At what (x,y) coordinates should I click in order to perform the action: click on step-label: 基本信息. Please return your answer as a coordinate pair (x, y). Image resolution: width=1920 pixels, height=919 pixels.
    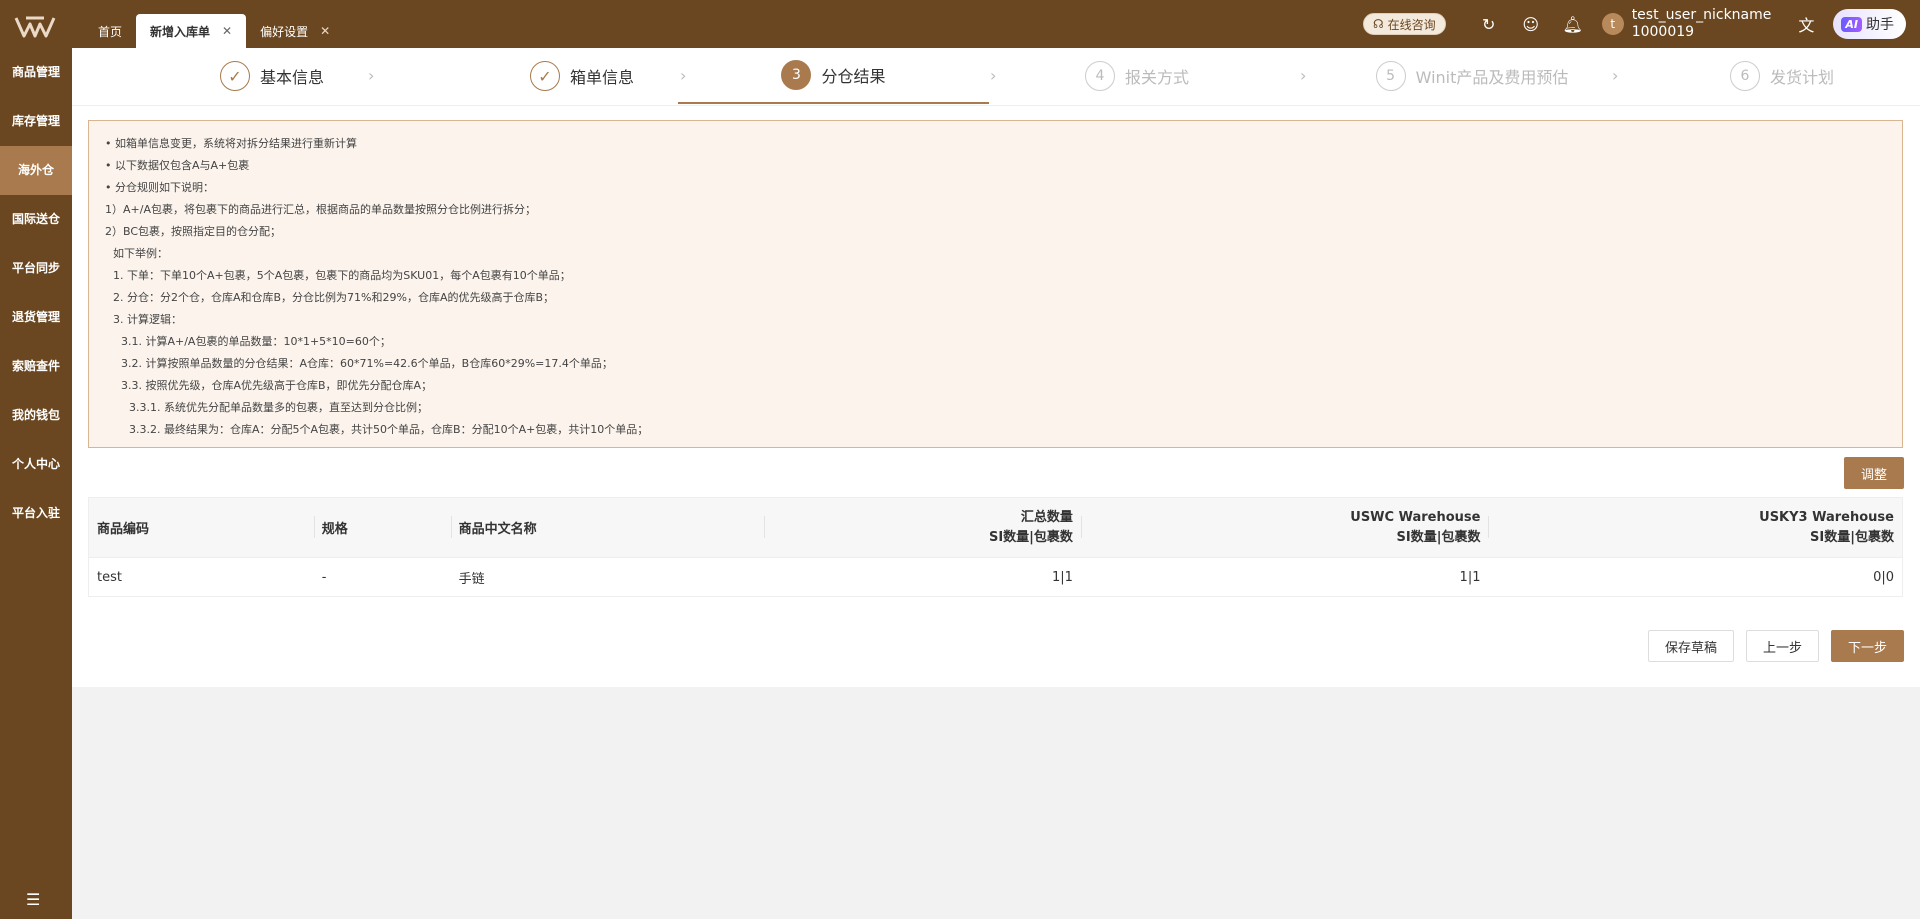
    Looking at the image, I should click on (291, 77).